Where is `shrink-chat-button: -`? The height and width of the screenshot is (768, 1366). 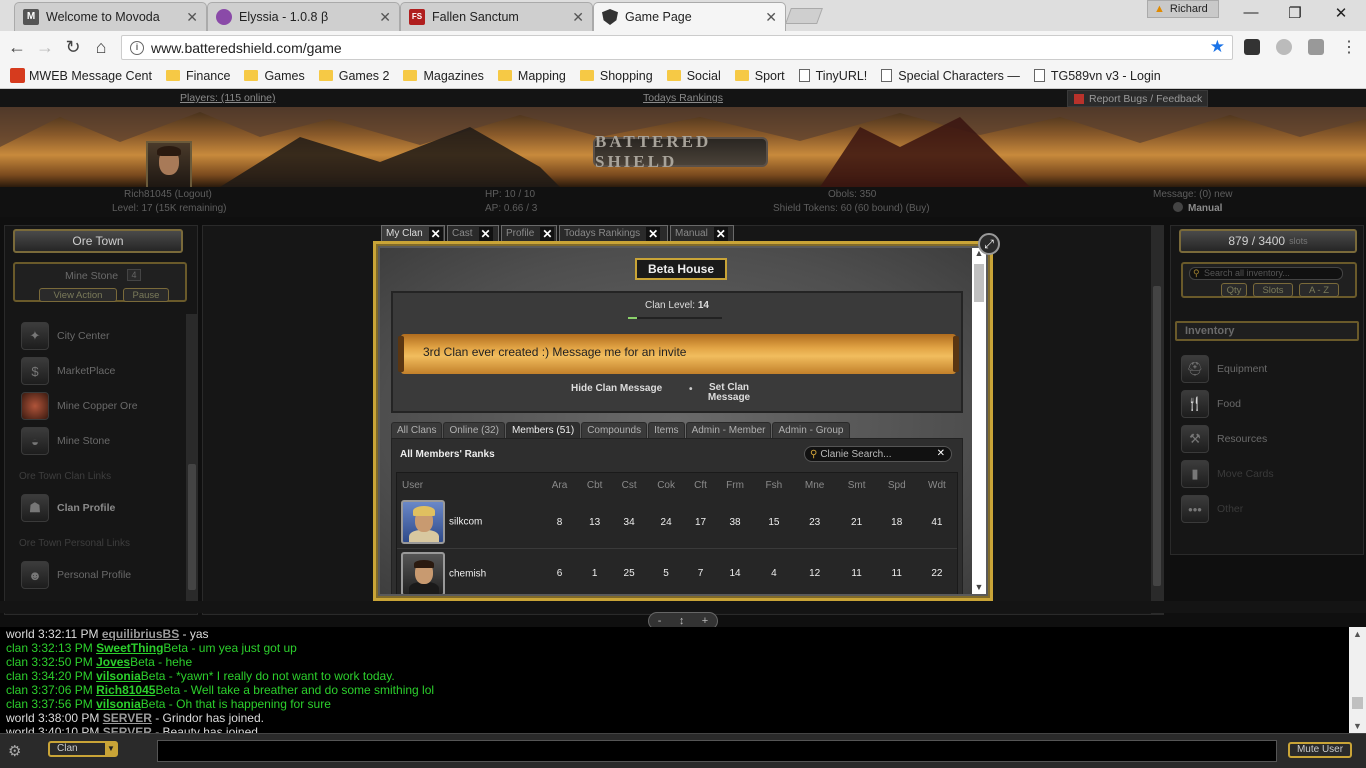
shrink-chat-button: - is located at coordinates (660, 621).